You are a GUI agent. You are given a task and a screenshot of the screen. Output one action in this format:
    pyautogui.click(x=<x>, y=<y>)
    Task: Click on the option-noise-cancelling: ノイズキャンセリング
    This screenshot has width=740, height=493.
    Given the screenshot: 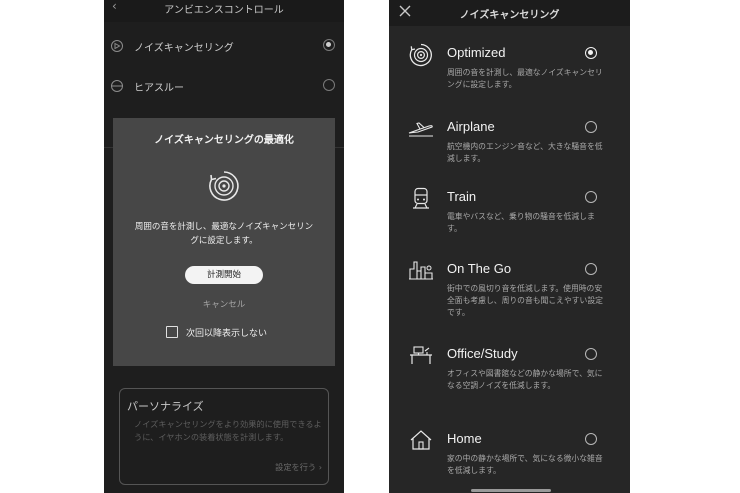 What is the action you would take?
    pyautogui.click(x=224, y=46)
    